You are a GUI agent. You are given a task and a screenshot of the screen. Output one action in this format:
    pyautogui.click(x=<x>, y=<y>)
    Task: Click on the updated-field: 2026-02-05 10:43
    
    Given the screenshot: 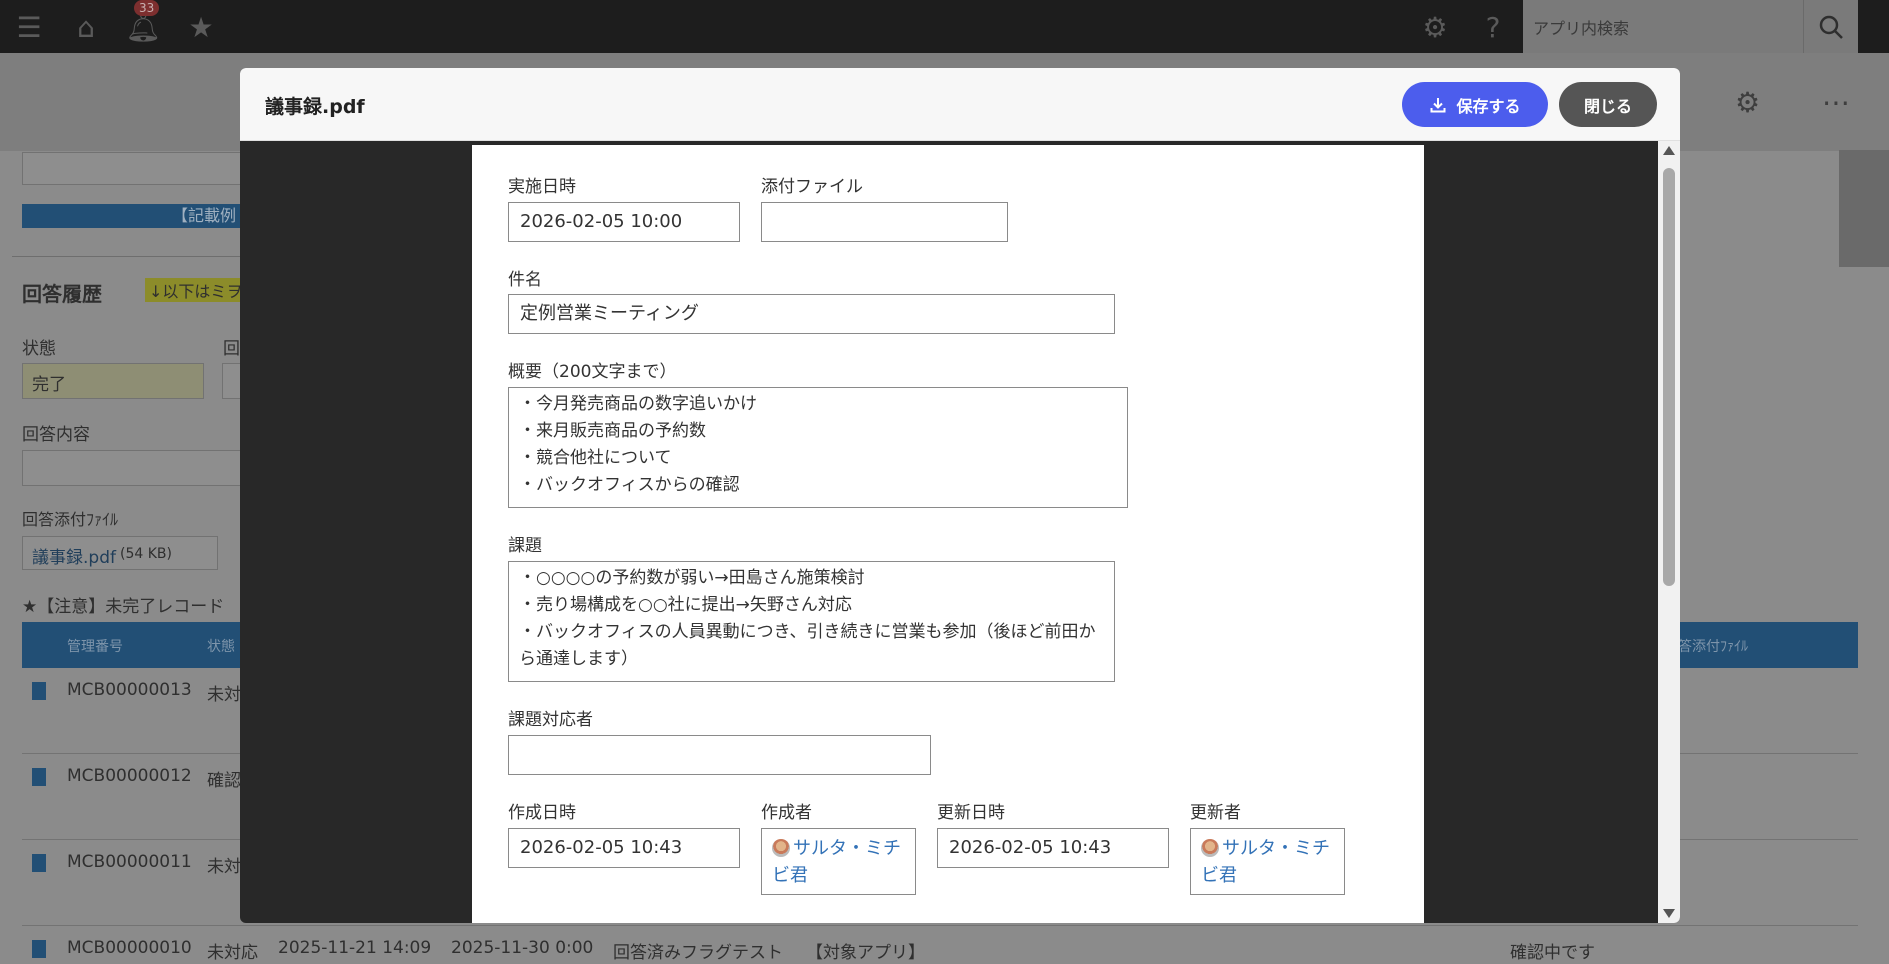 What is the action you would take?
    pyautogui.click(x=1053, y=848)
    